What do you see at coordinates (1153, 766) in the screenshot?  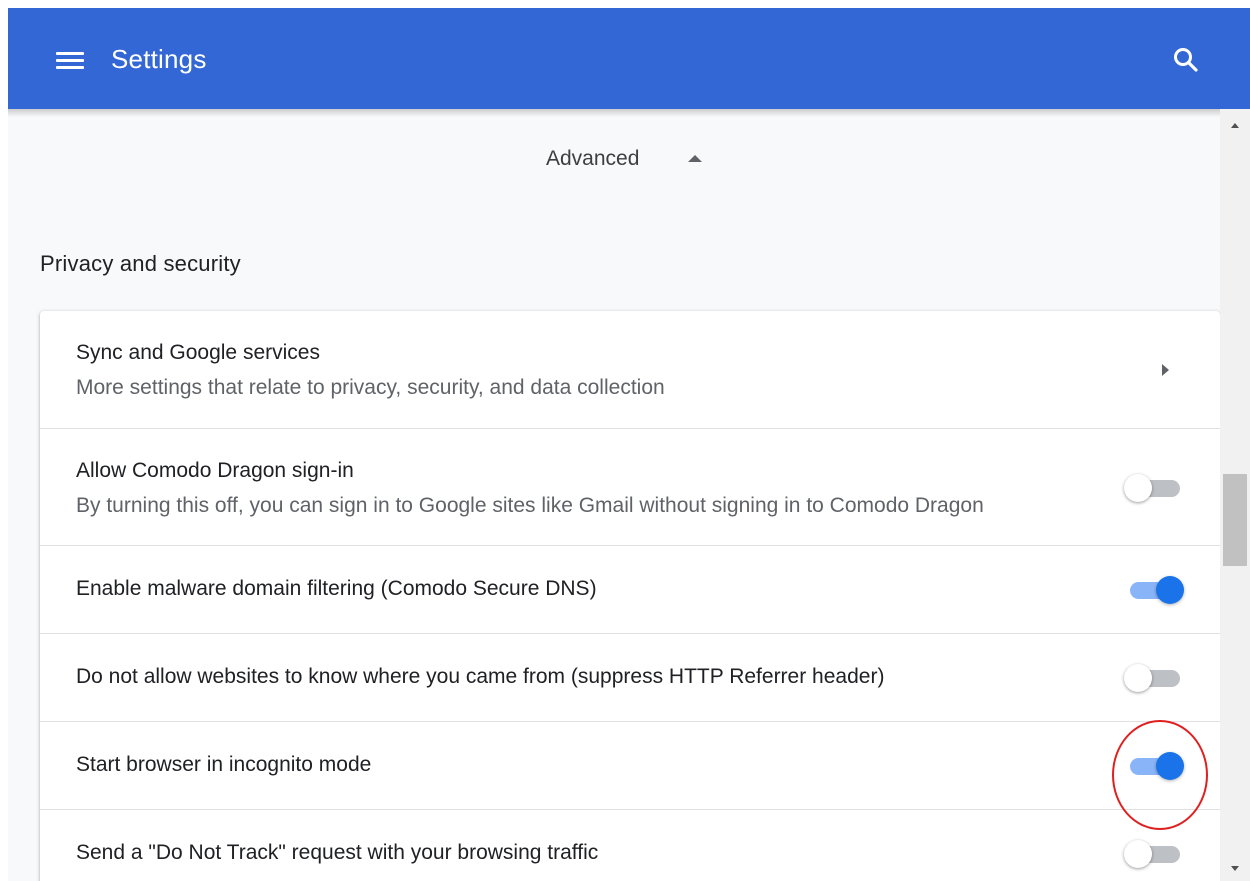 I see `incognito-start-toggle` at bounding box center [1153, 766].